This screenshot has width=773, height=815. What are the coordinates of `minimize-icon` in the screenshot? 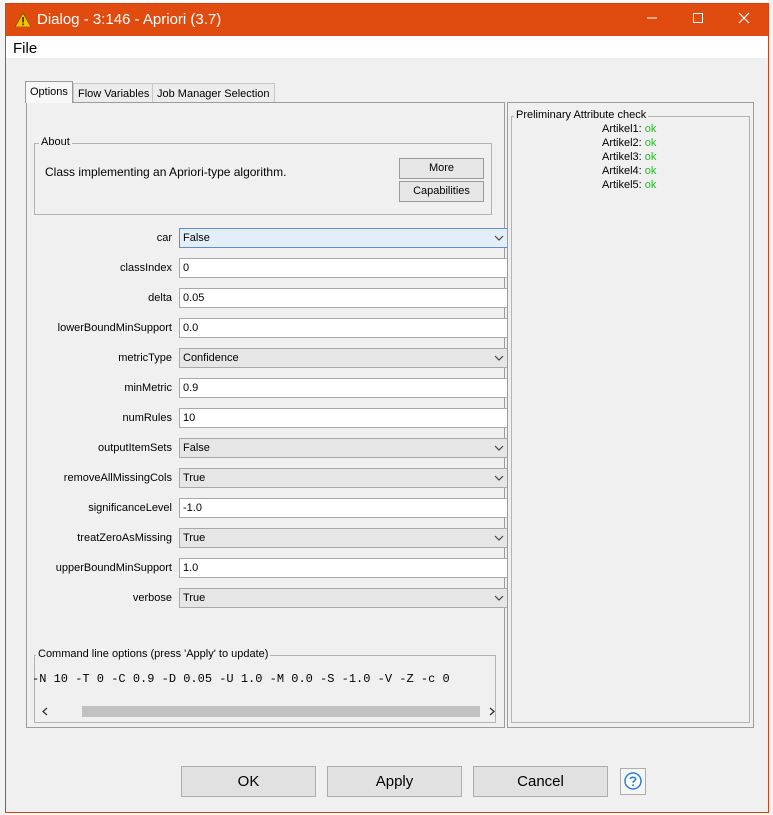 It's located at (652, 18).